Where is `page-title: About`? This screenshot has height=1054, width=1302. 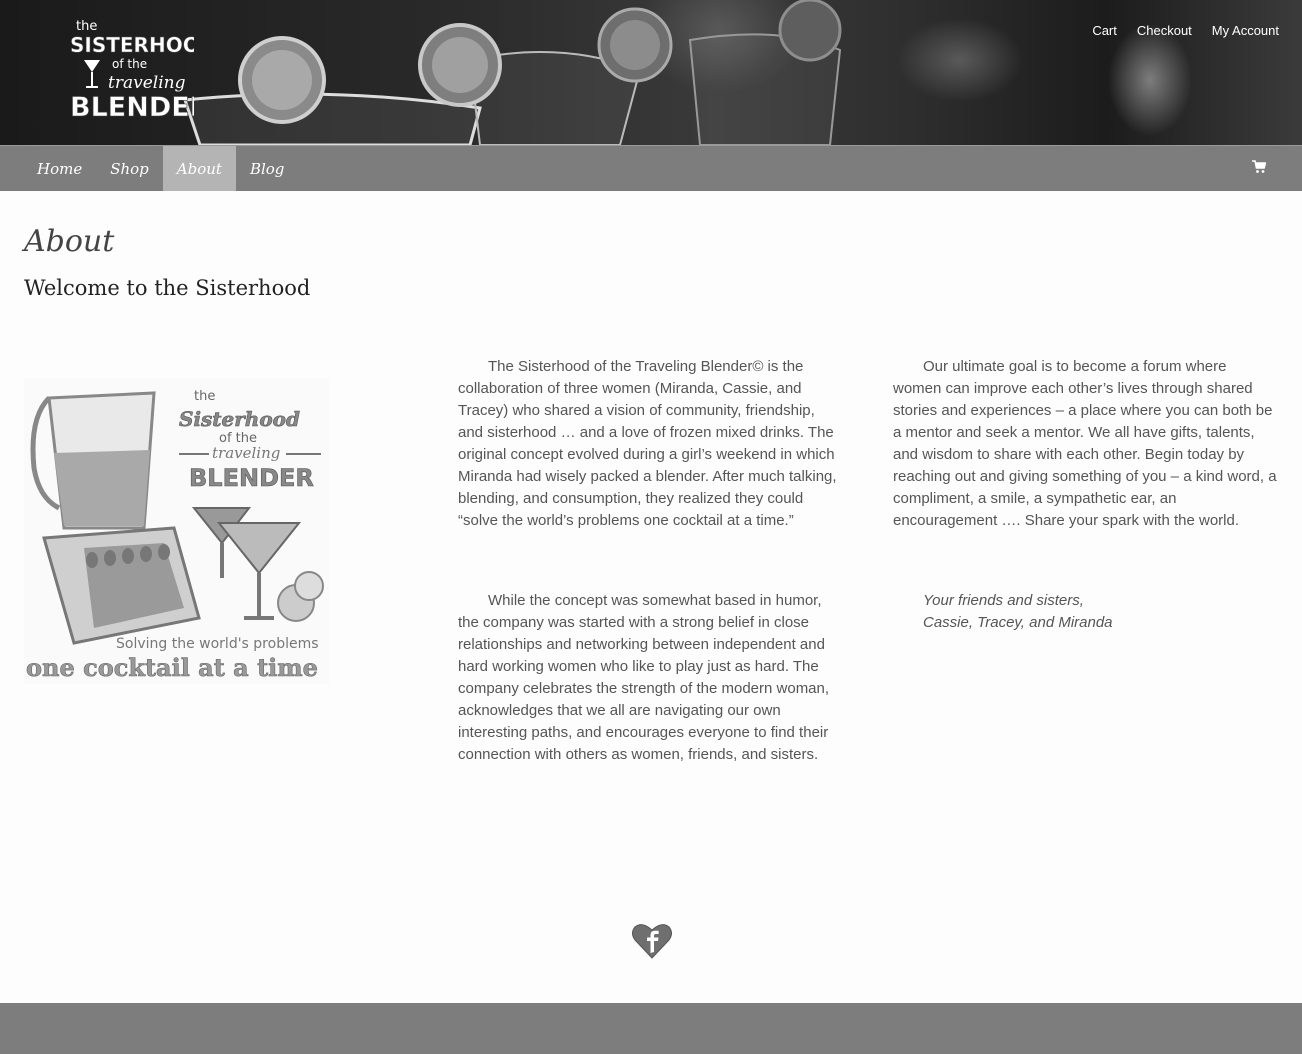
page-title: About is located at coordinates (69, 241).